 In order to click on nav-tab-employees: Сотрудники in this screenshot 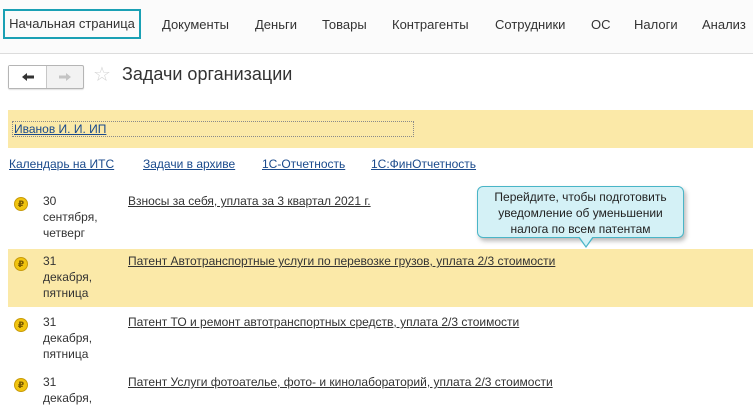, I will do `click(530, 24)`.